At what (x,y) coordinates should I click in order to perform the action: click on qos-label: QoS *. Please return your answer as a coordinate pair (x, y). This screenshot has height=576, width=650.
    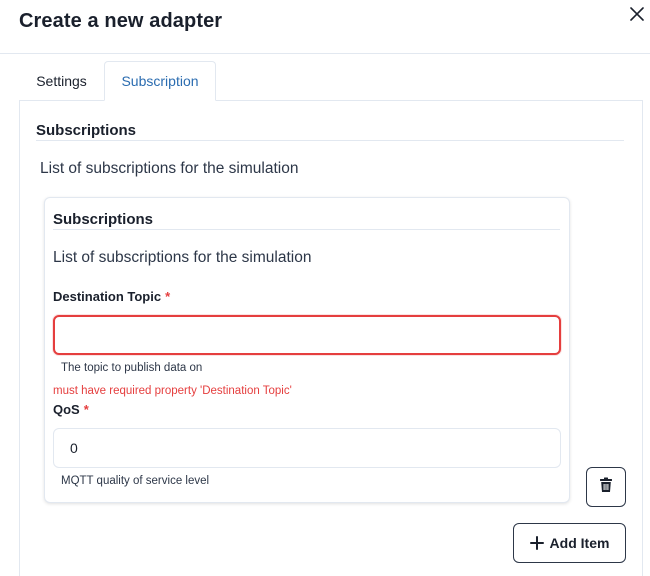
    Looking at the image, I should click on (71, 409).